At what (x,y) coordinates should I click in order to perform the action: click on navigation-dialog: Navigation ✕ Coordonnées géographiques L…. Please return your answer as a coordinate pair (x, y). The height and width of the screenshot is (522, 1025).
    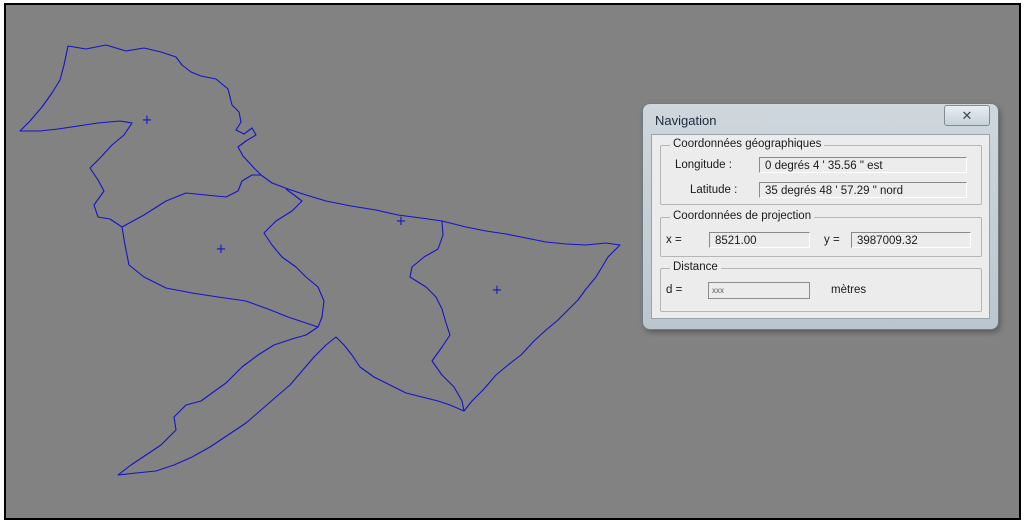
    Looking at the image, I should click on (820, 216).